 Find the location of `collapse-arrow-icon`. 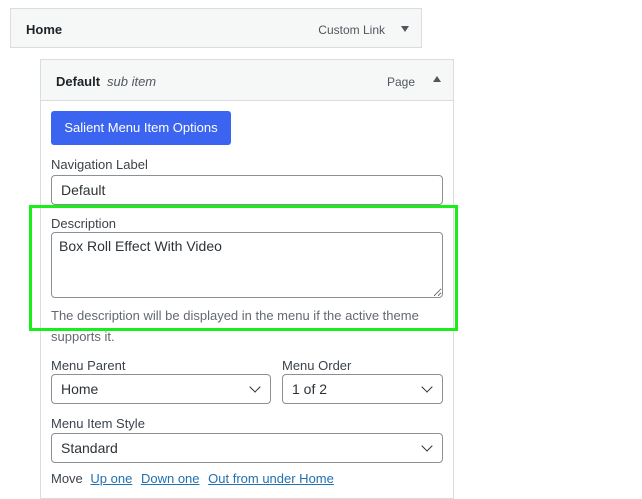

collapse-arrow-icon is located at coordinates (437, 79).